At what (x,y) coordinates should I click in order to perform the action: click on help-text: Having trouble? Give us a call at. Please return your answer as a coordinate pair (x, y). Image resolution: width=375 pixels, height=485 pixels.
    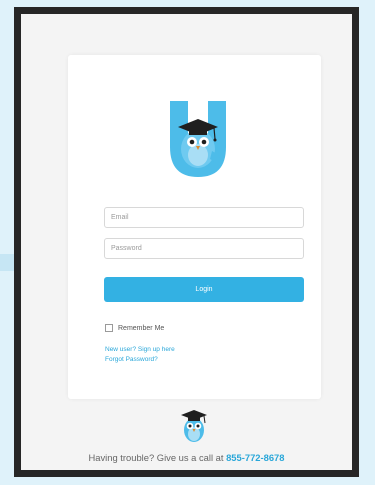
    Looking at the image, I should click on (156, 457).